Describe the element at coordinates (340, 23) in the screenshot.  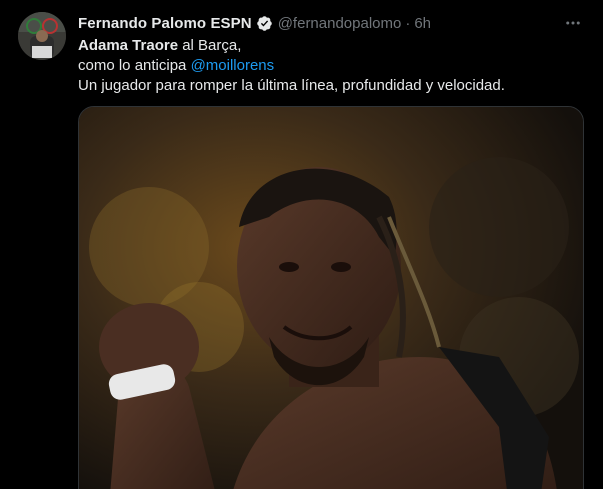
I see `author-handle: @fernandopalomo` at that location.